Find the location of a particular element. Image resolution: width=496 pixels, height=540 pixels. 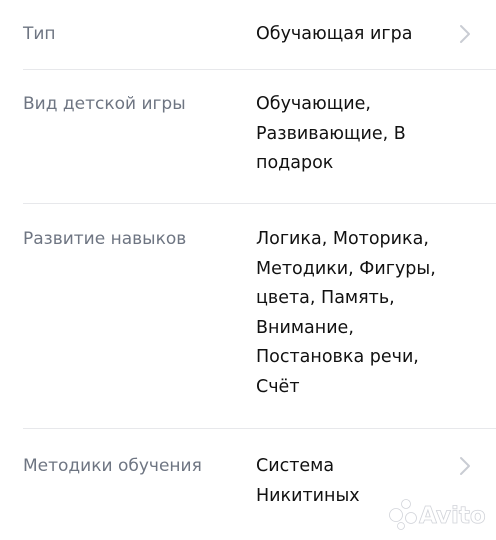

spec-label: Вид детской игры is located at coordinates (104, 104).